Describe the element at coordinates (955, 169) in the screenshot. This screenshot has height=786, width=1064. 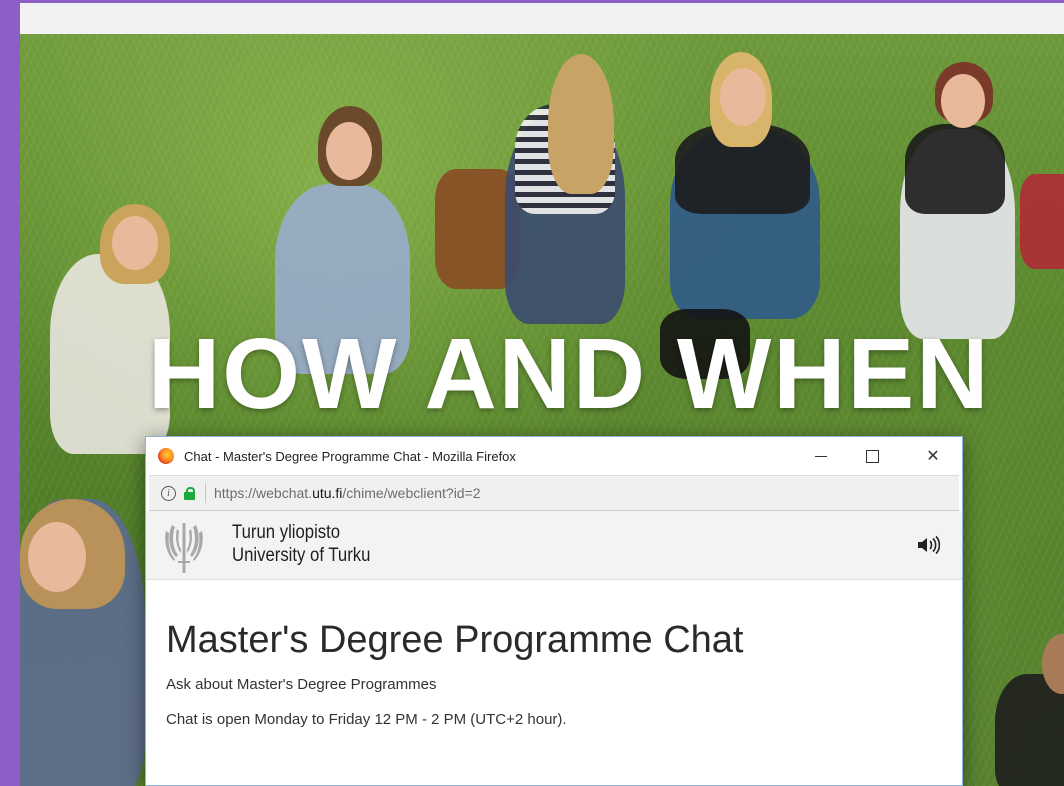
I see `student-shirt` at that location.